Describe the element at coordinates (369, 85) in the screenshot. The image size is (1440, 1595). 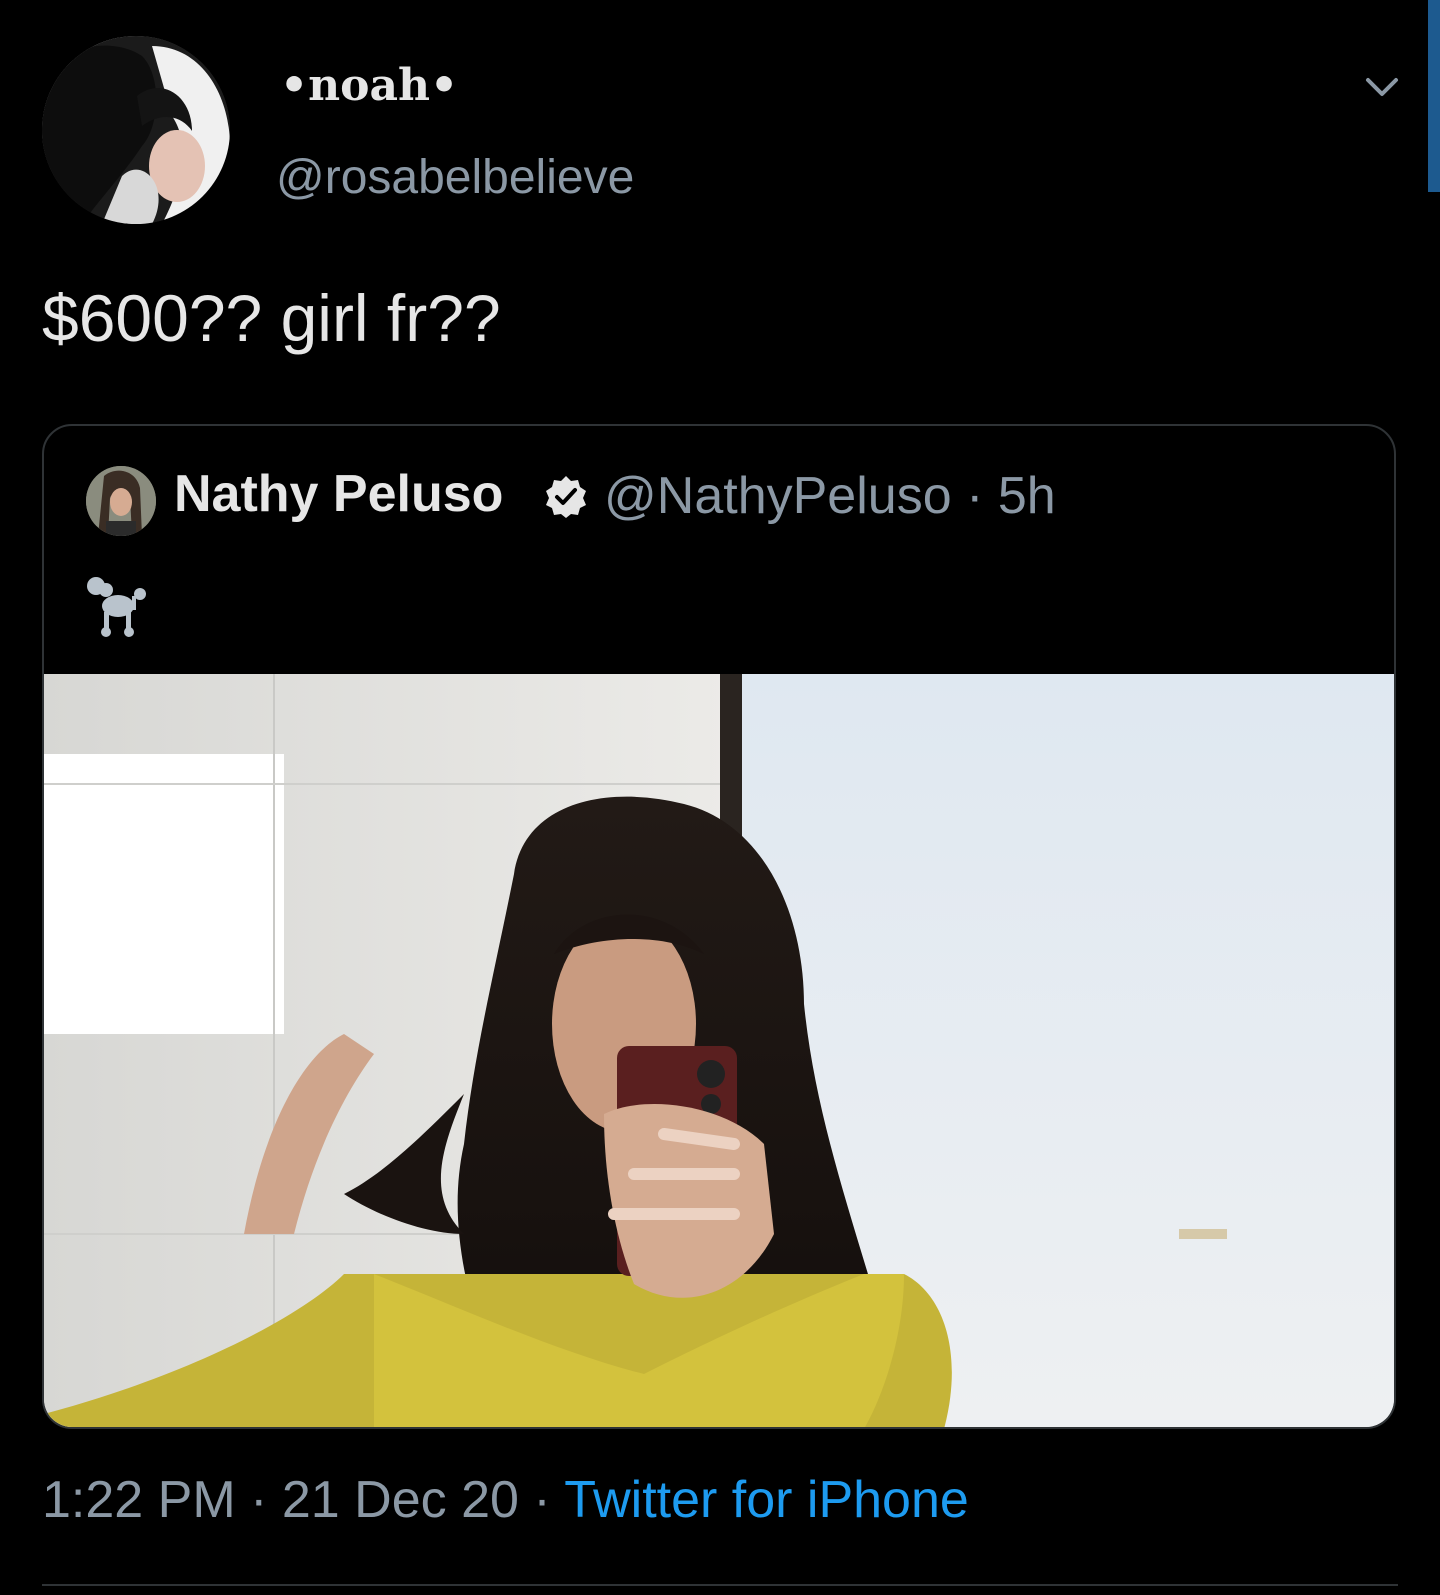
I see `author-display-name: •noah•` at that location.